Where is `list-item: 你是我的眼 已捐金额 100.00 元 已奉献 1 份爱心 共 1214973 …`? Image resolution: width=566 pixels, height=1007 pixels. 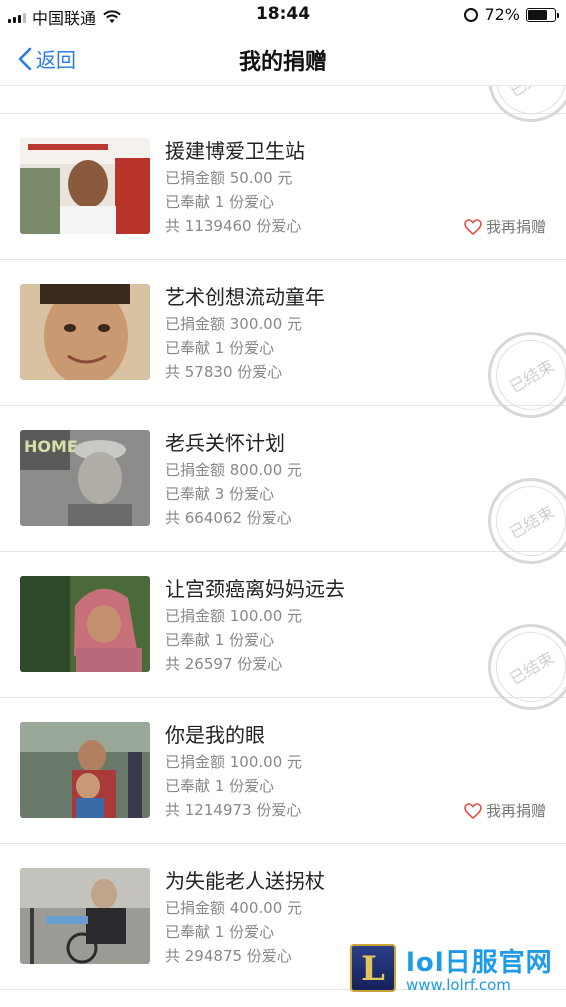
list-item: 你是我的眼 已捐金额 100.00 元 已奉献 1 份爱心 共 1214973 … is located at coordinates (283, 771).